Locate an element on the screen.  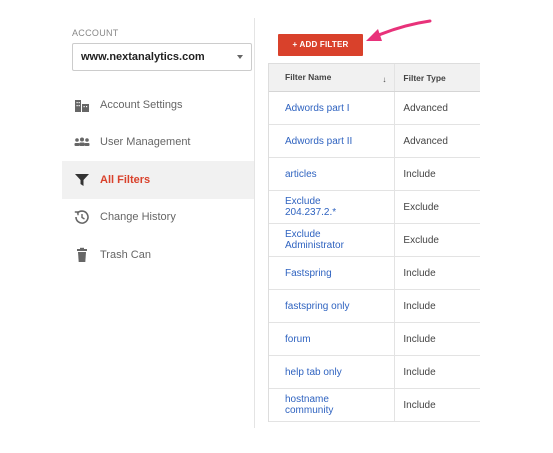
table-row: Adwords part I Advanced is located at coordinates (374, 108).